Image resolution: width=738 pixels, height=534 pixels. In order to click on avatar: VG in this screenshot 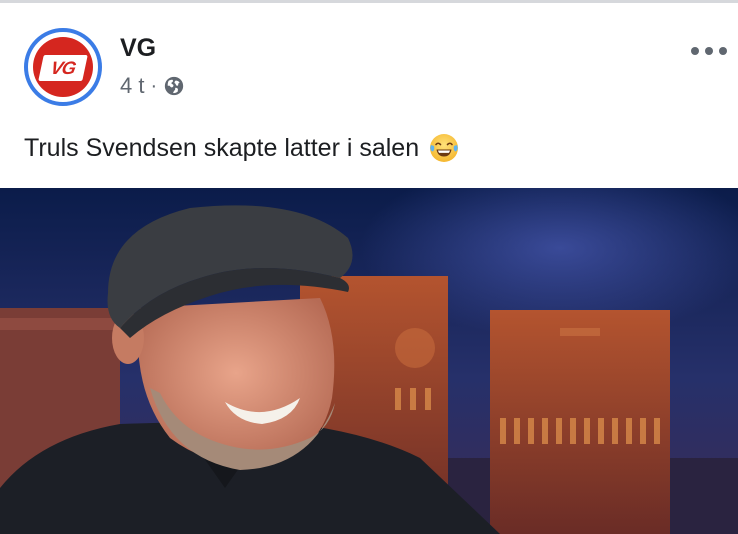, I will do `click(63, 67)`.